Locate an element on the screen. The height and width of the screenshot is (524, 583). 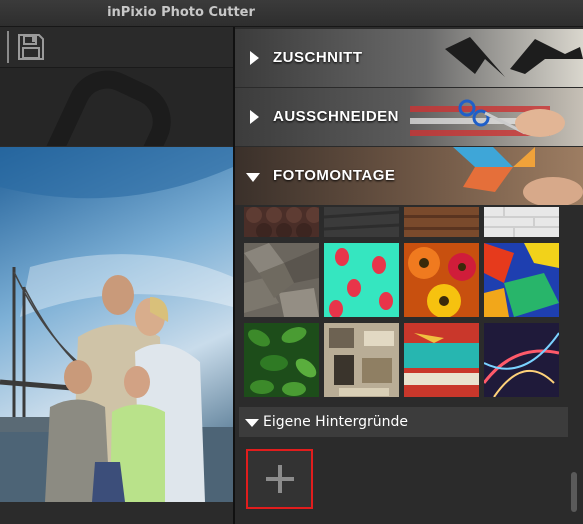
canvas-footer is located at coordinates (116, 513).